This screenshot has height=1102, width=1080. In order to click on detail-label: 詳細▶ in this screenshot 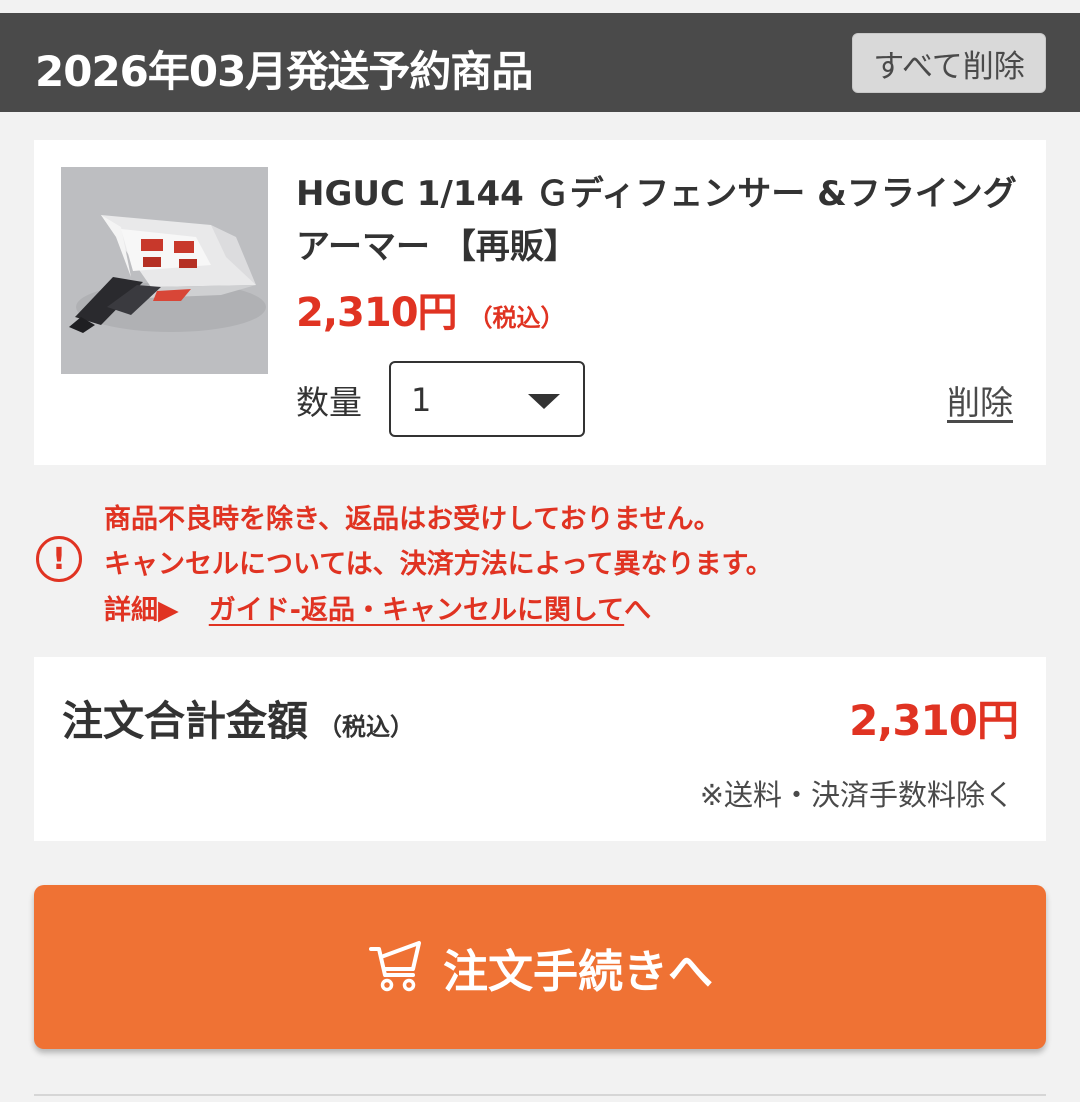, I will do `click(141, 610)`.